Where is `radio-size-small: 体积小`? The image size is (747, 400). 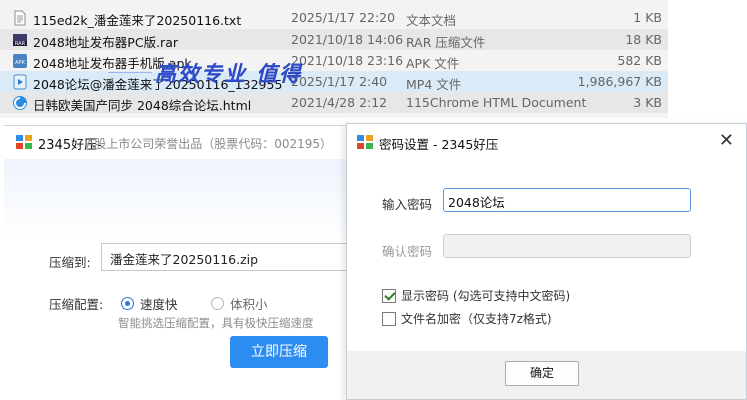 radio-size-small: 体积小 is located at coordinates (239, 303).